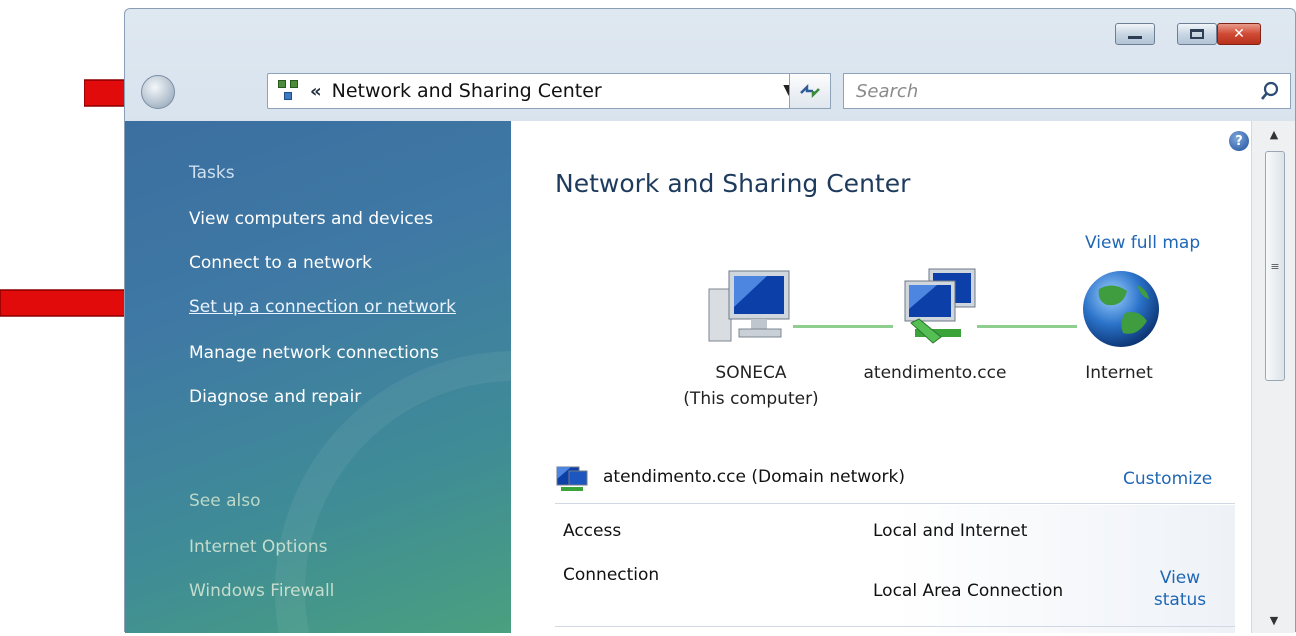  Describe the element at coordinates (751, 399) in the screenshot. I see `node-sub-computer: (This computer)` at that location.